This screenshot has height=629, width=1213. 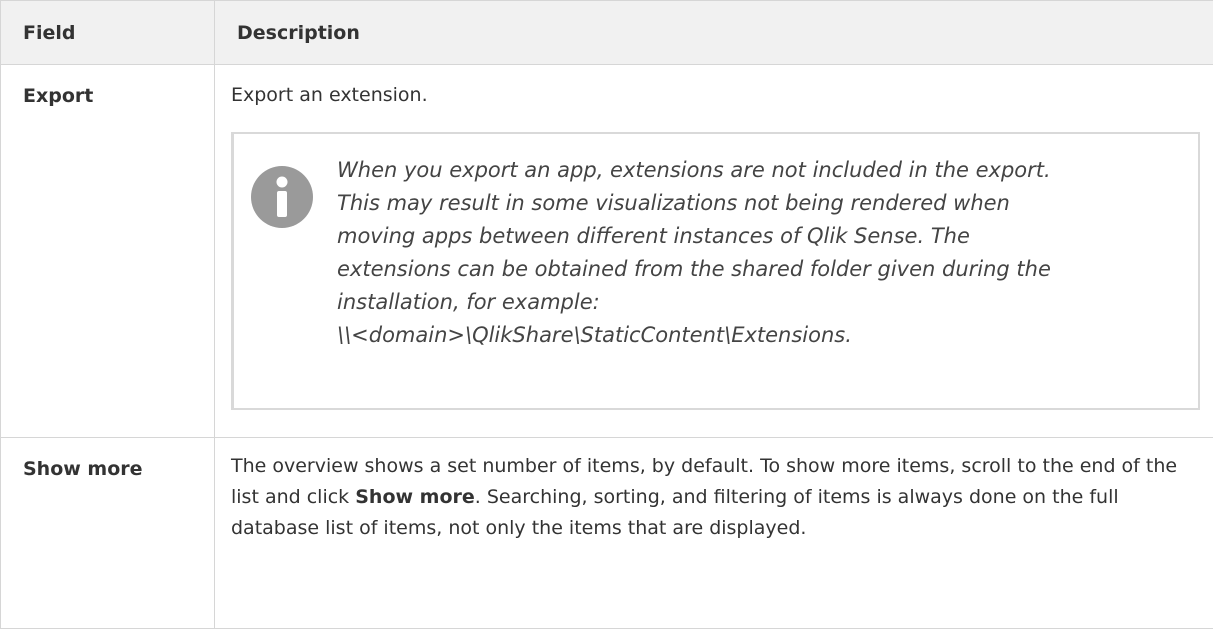 I want to click on table-header-row: Field Description, so click(x=607, y=33).